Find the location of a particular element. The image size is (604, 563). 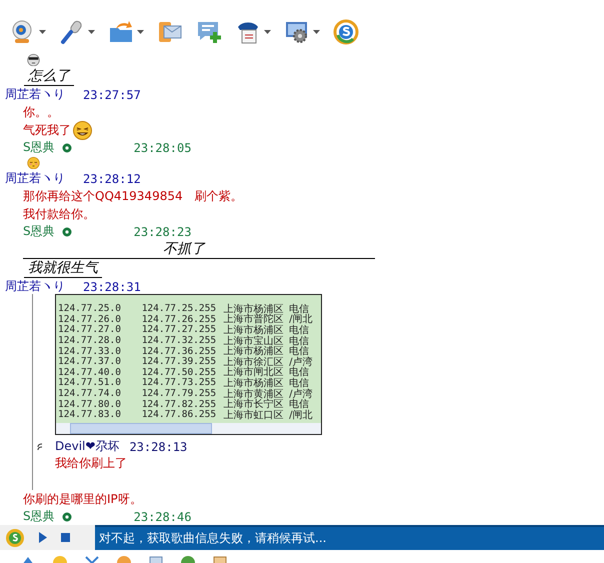

ip-cell-text: 124.77.73.255 is located at coordinates (179, 382).